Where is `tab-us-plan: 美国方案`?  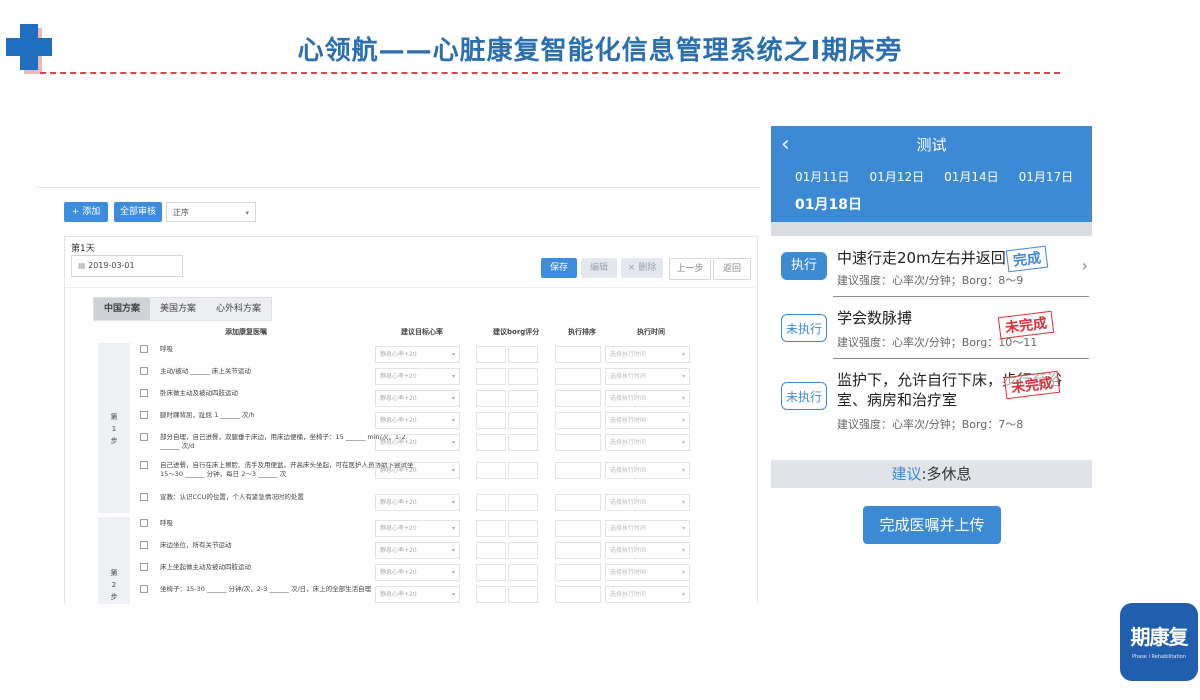
tab-us-plan: 美国方案 is located at coordinates (178, 309).